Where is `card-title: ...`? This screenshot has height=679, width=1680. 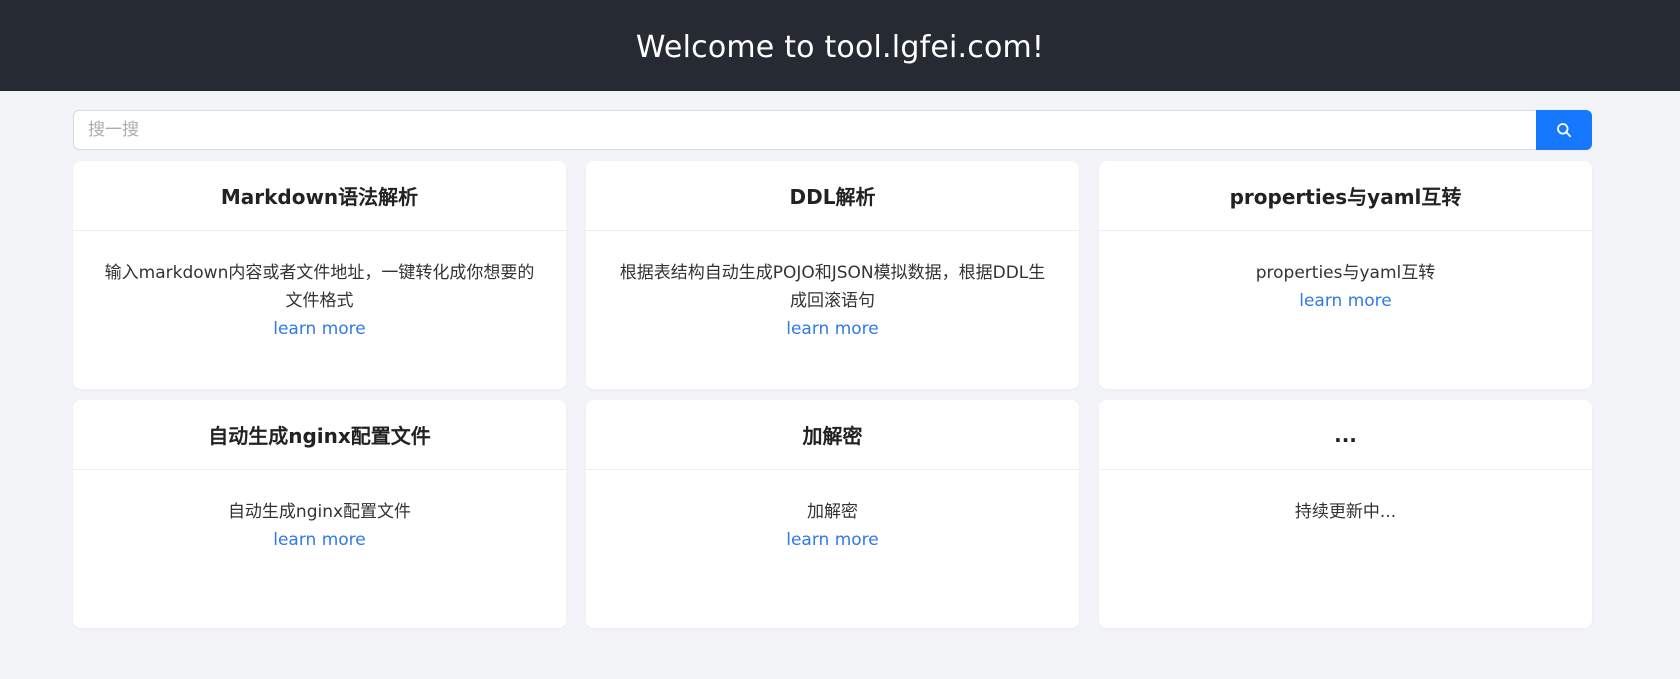 card-title: ... is located at coordinates (1345, 435).